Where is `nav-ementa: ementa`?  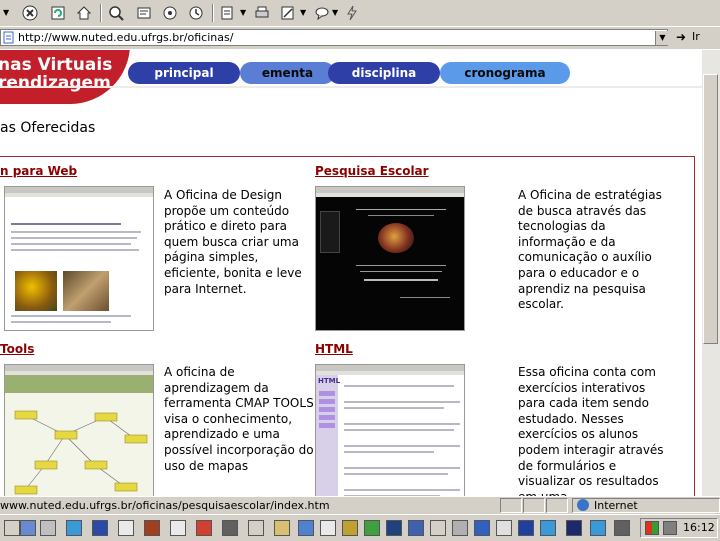 nav-ementa: ementa is located at coordinates (287, 73).